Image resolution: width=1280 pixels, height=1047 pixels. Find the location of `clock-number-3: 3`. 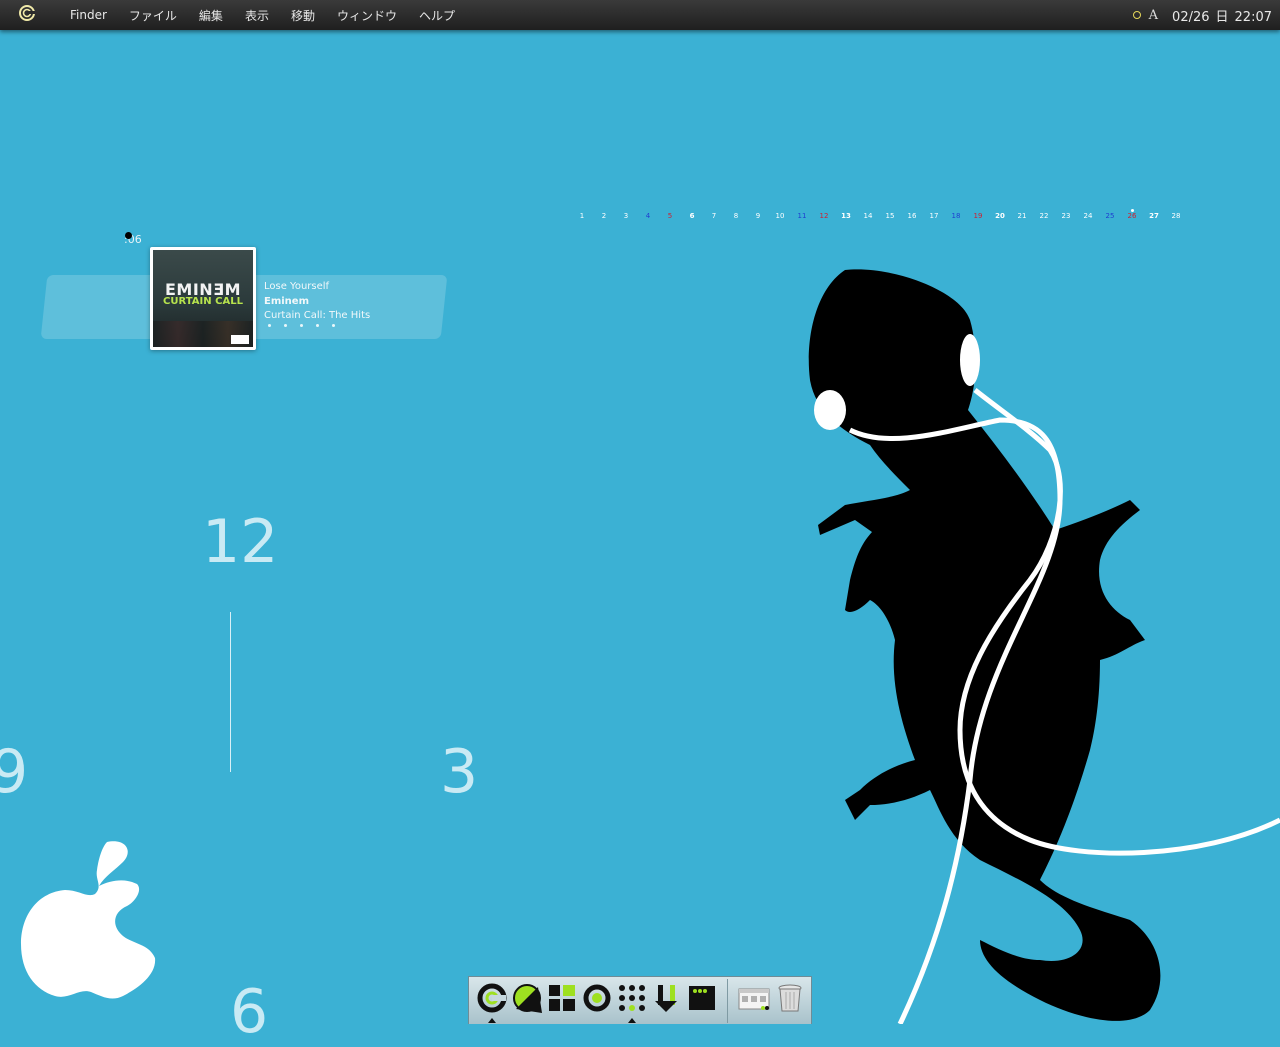

clock-number-3: 3 is located at coordinates (459, 772).